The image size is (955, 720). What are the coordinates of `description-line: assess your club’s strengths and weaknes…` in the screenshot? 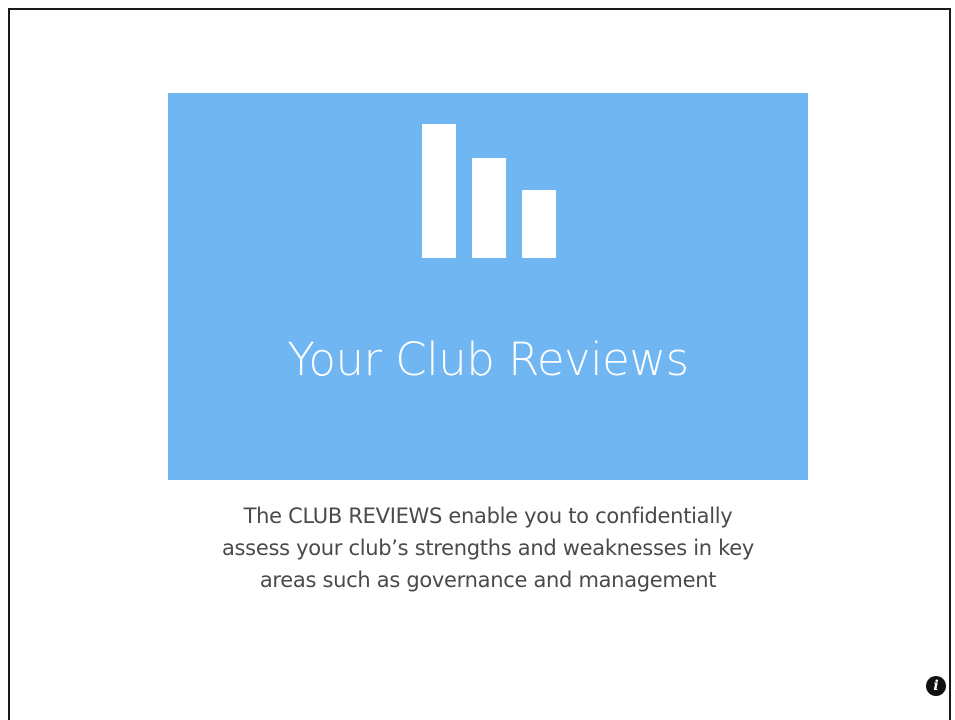 It's located at (488, 548).